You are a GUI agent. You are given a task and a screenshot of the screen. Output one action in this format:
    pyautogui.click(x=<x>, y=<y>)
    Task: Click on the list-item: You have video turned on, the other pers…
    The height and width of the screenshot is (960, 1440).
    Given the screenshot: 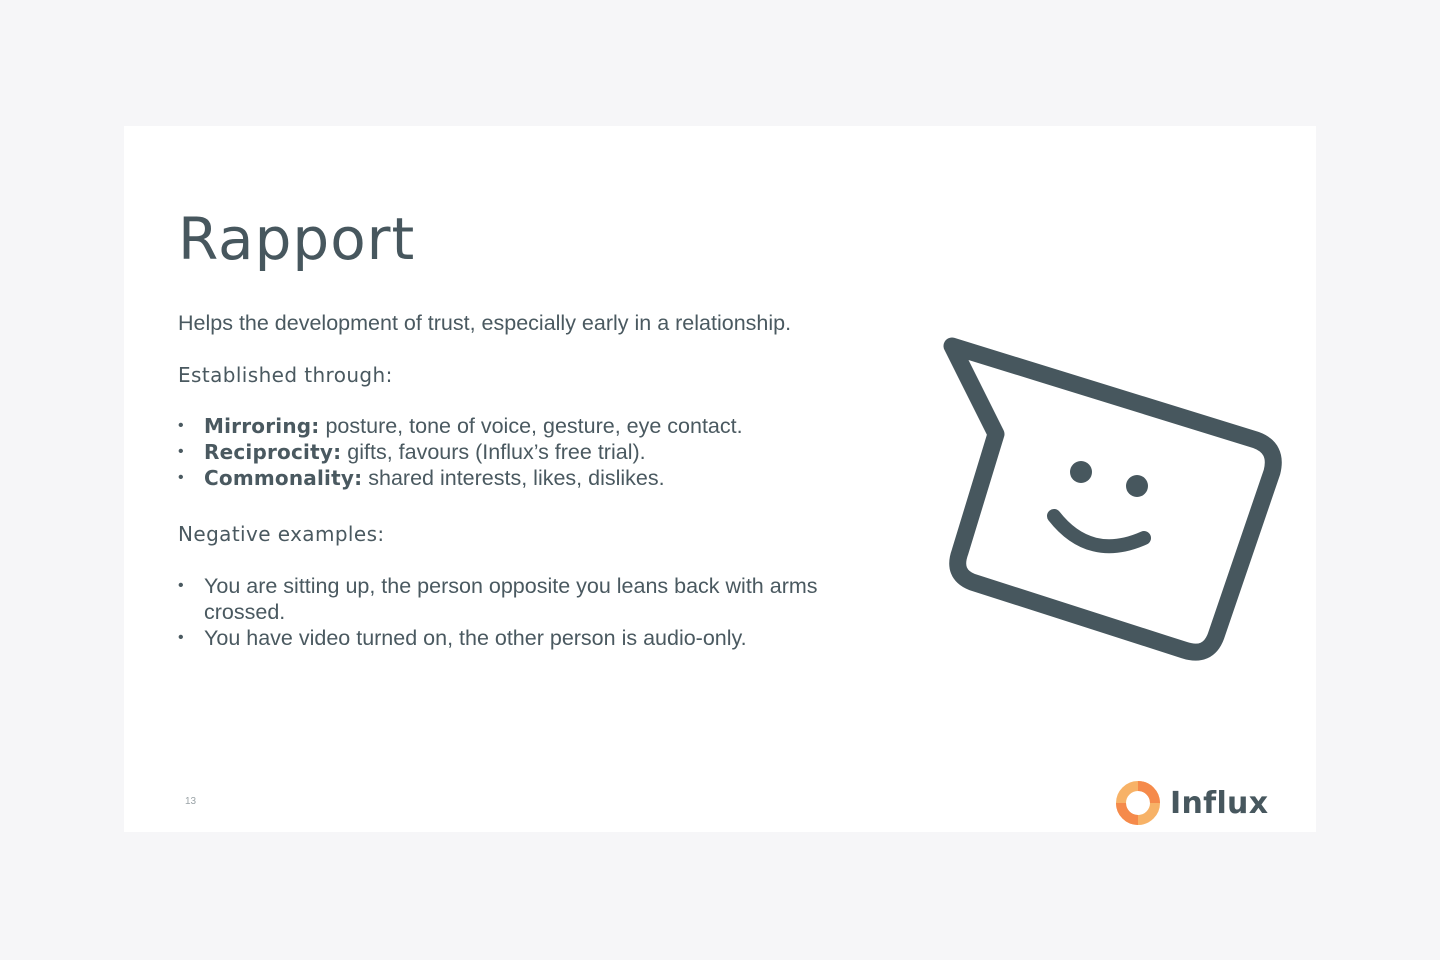 What is the action you would take?
    pyautogui.click(x=538, y=638)
    